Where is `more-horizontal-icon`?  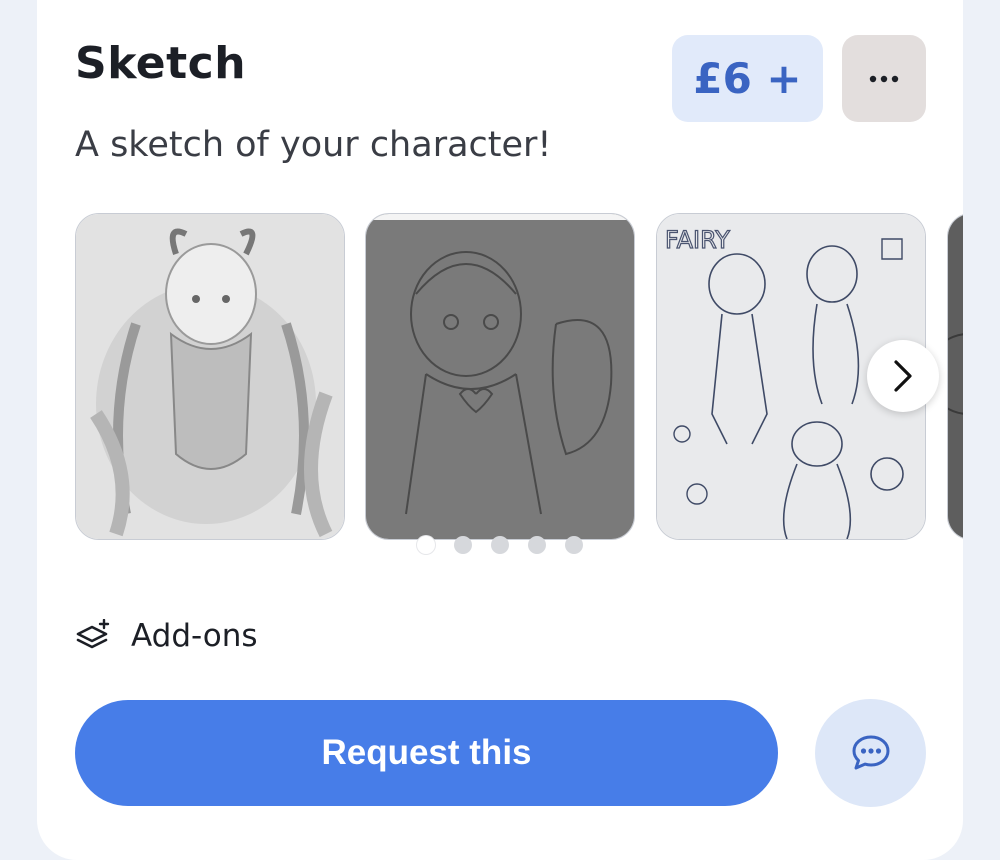 more-horizontal-icon is located at coordinates (884, 78).